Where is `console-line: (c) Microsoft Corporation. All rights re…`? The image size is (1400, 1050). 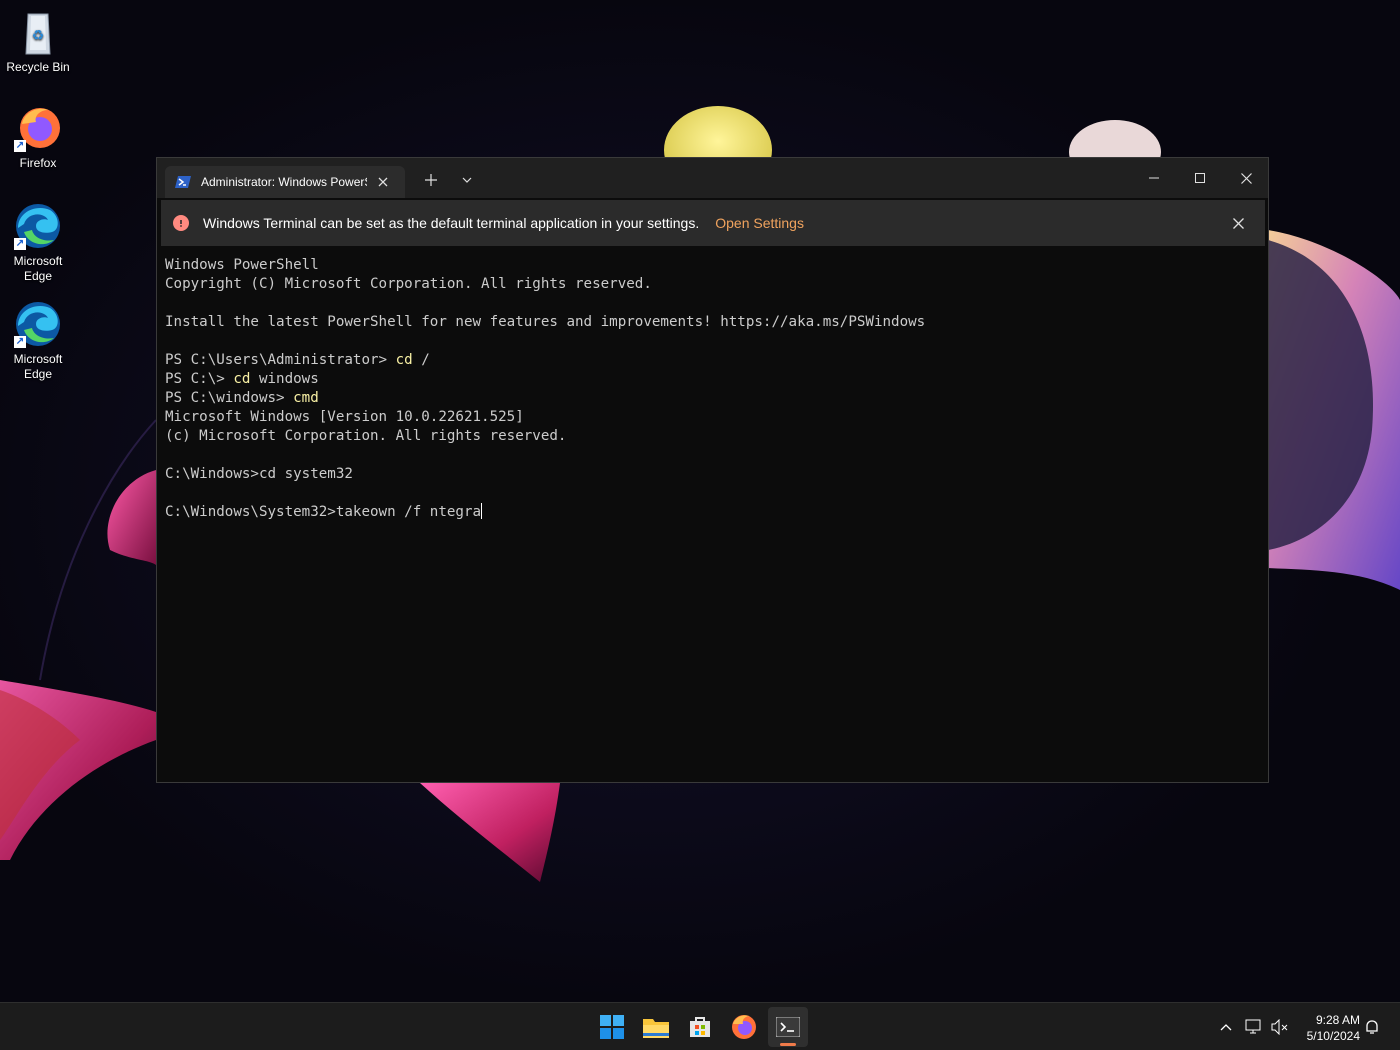 console-line: (c) Microsoft Corporation. All rights re… is located at coordinates (712, 436).